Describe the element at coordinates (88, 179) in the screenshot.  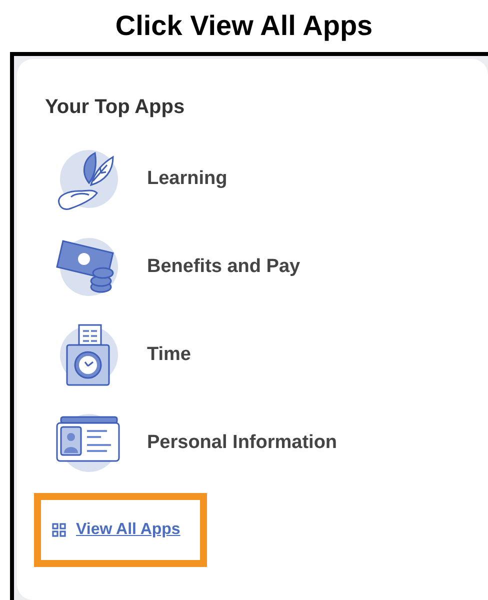
I see `leaf-in-hand-icon` at that location.